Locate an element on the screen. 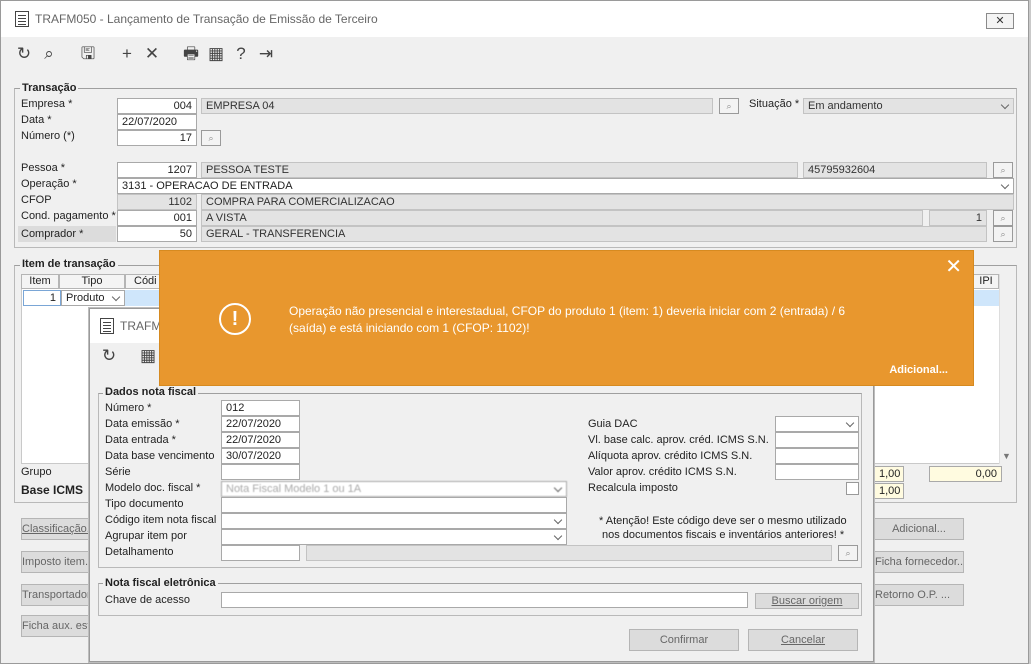 The height and width of the screenshot is (664, 1031). pessoa-lookup-button: ⌕ is located at coordinates (1003, 170).